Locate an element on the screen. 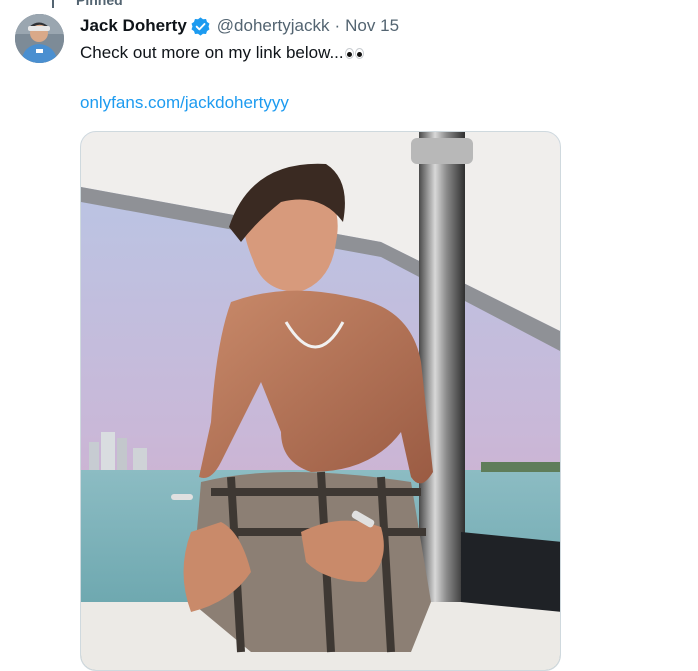 The image size is (698, 671). avatar is located at coordinates (39, 38).